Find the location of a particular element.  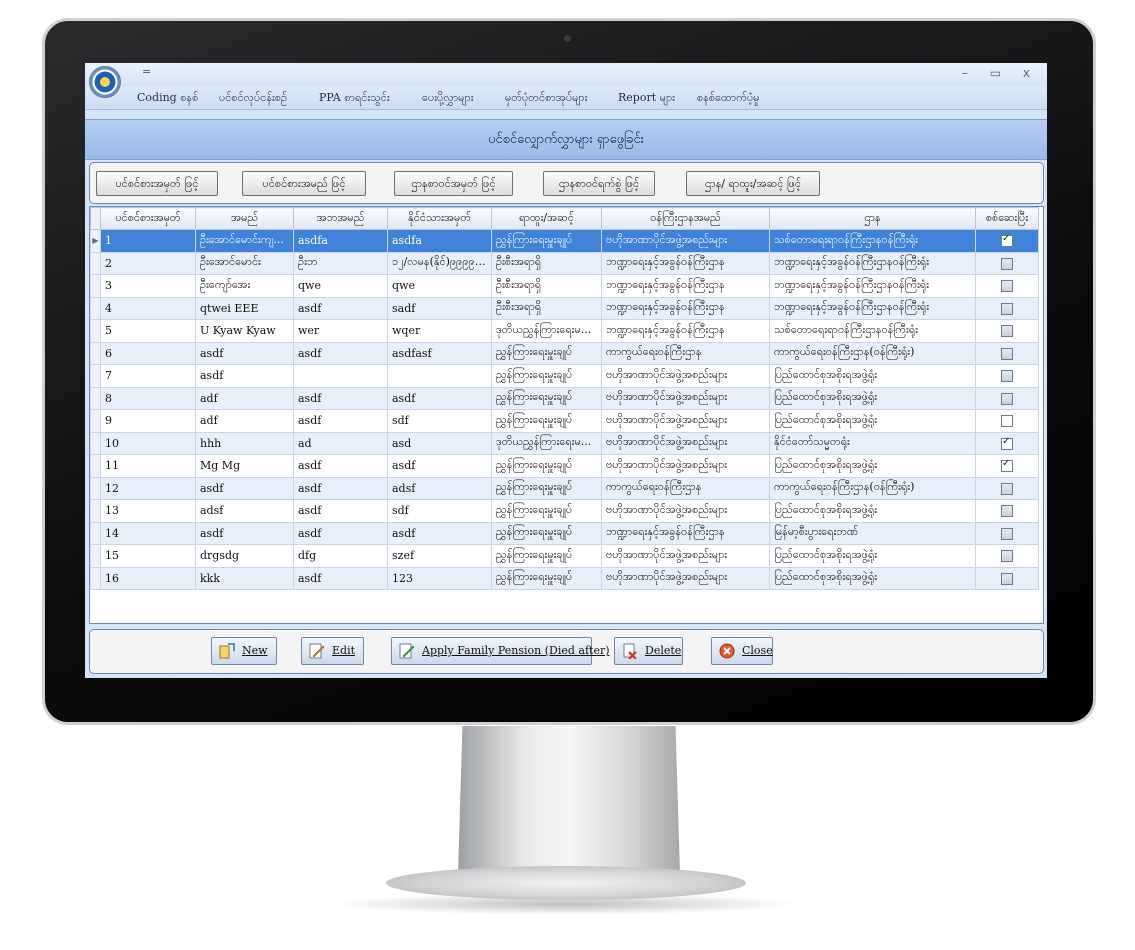

cell-pensioner-no: 9 is located at coordinates (148, 421).